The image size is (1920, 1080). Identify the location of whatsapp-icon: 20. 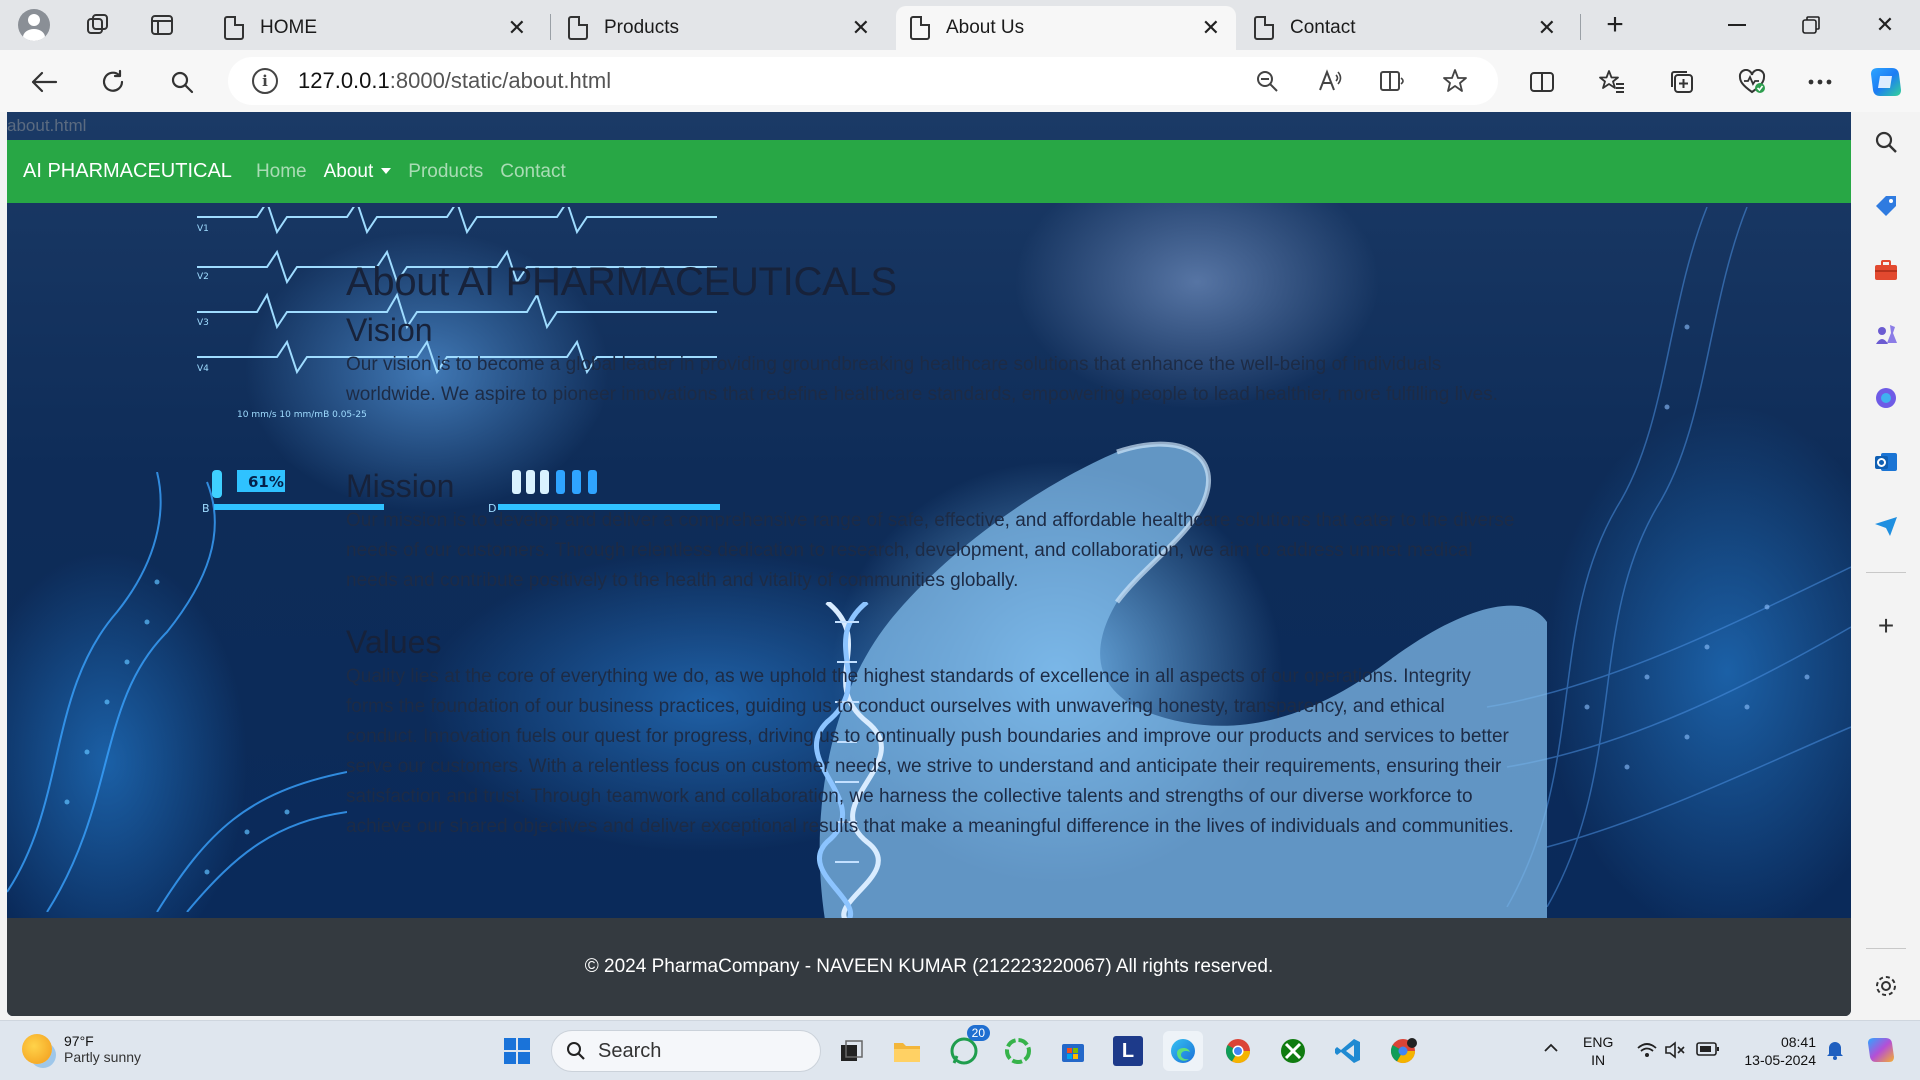
(967, 1048).